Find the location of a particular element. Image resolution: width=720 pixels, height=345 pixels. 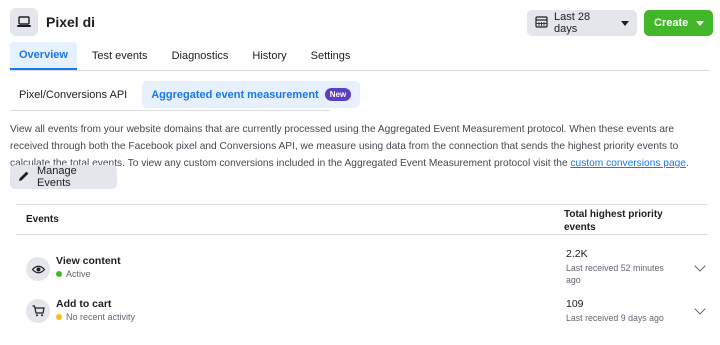

table-header: Events Total highest priority events is located at coordinates (362, 219).